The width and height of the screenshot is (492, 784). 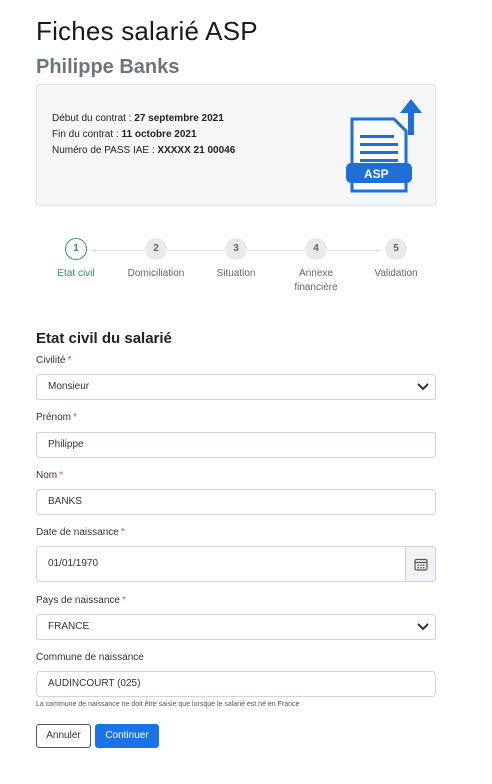 I want to click on step-number: 3, so click(x=236, y=249).